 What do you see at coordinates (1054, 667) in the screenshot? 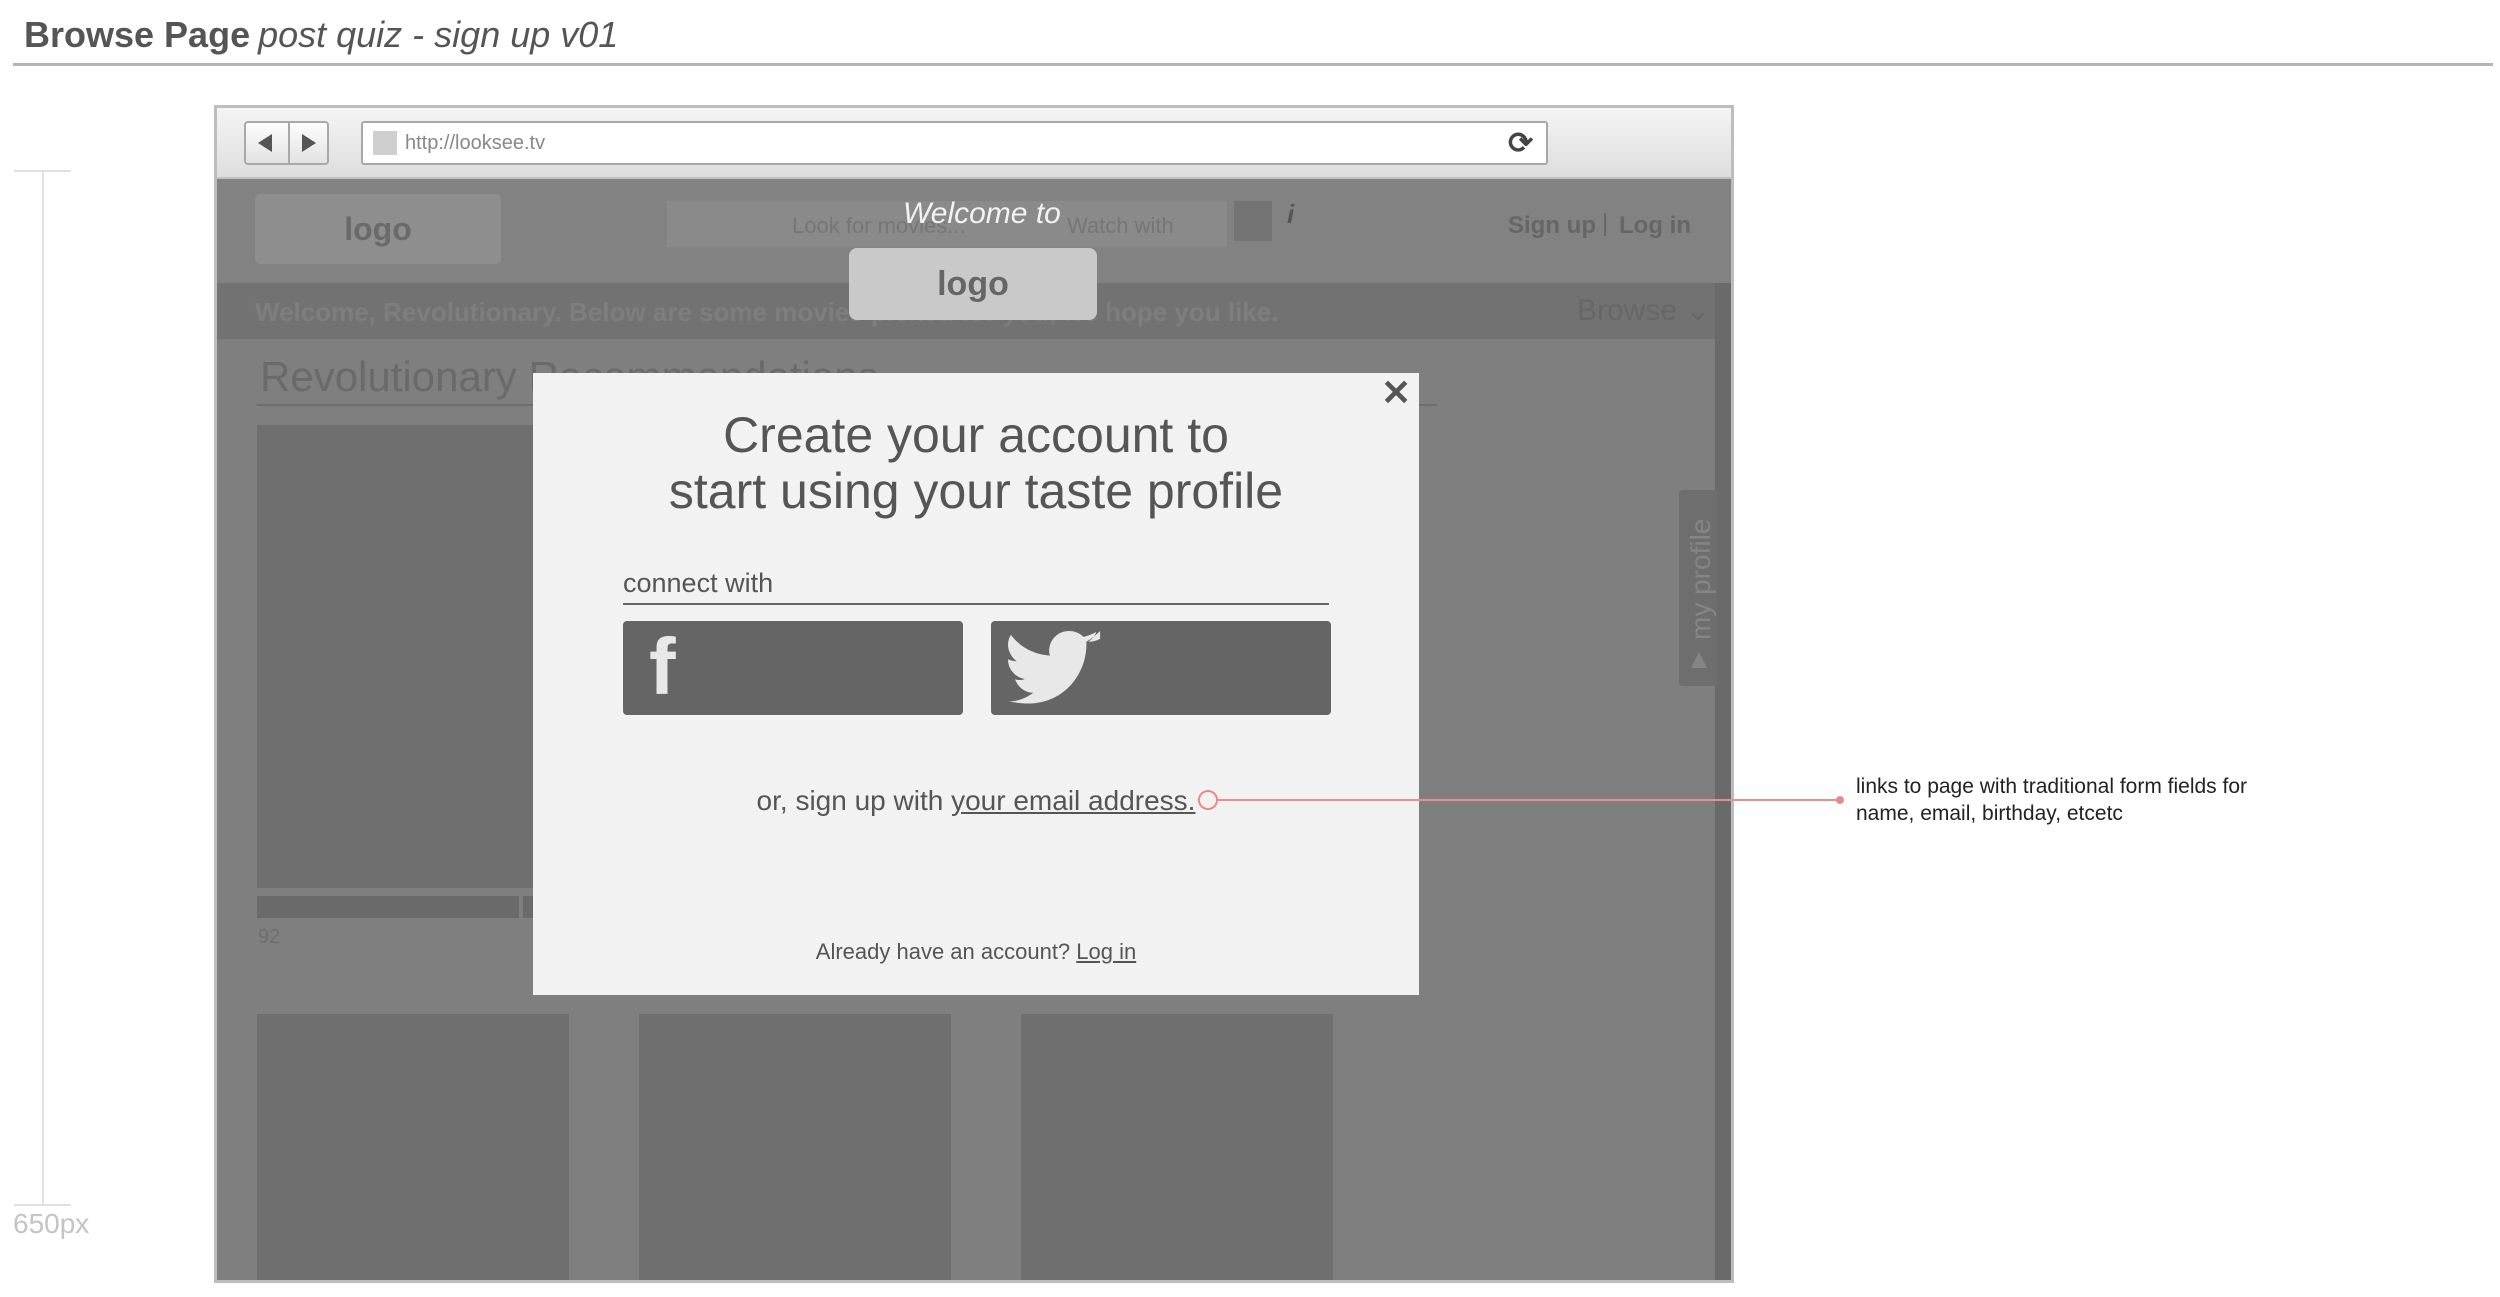
I see `twitter-icon` at bounding box center [1054, 667].